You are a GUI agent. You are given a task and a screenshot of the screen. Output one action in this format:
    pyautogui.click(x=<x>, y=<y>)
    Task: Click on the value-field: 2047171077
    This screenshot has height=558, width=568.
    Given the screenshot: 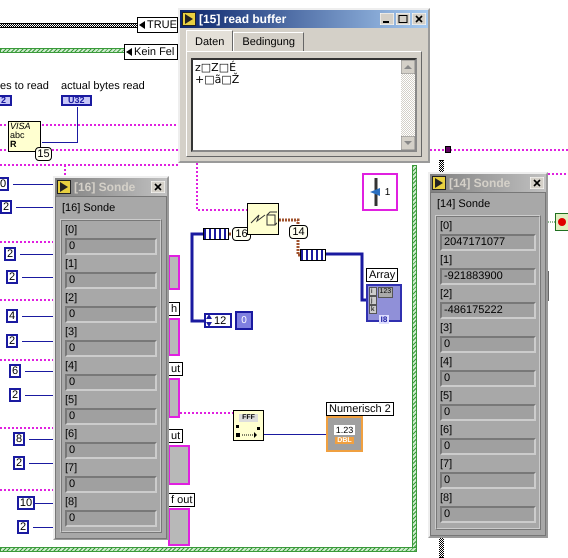 What is the action you would take?
    pyautogui.click(x=488, y=242)
    